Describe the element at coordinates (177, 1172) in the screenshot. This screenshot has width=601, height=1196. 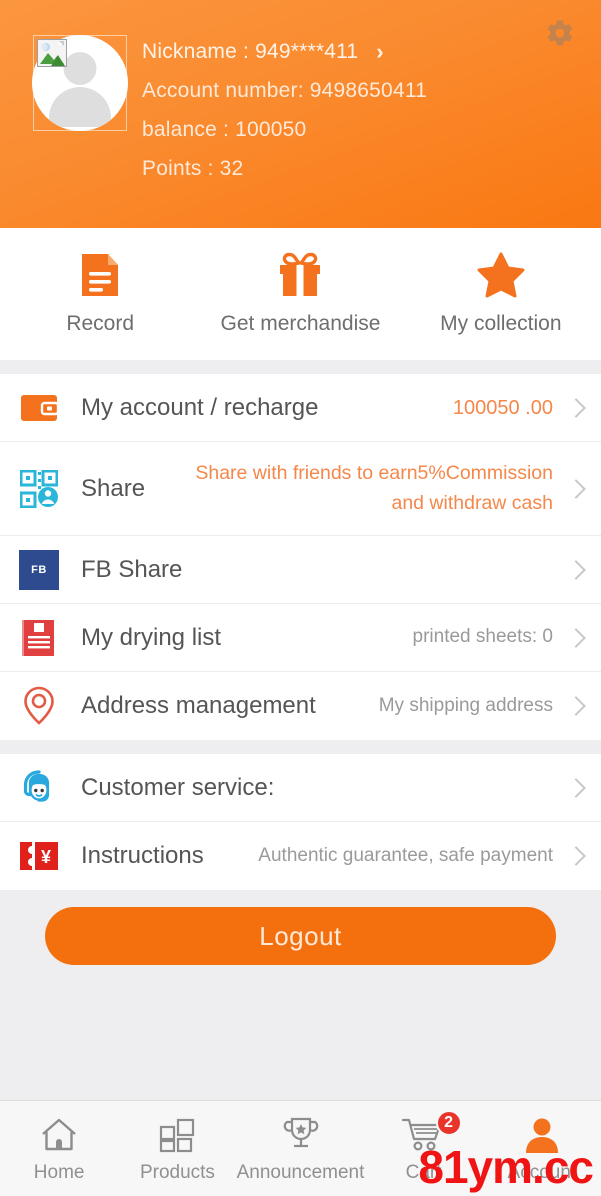
I see `nav-item-label: Products` at that location.